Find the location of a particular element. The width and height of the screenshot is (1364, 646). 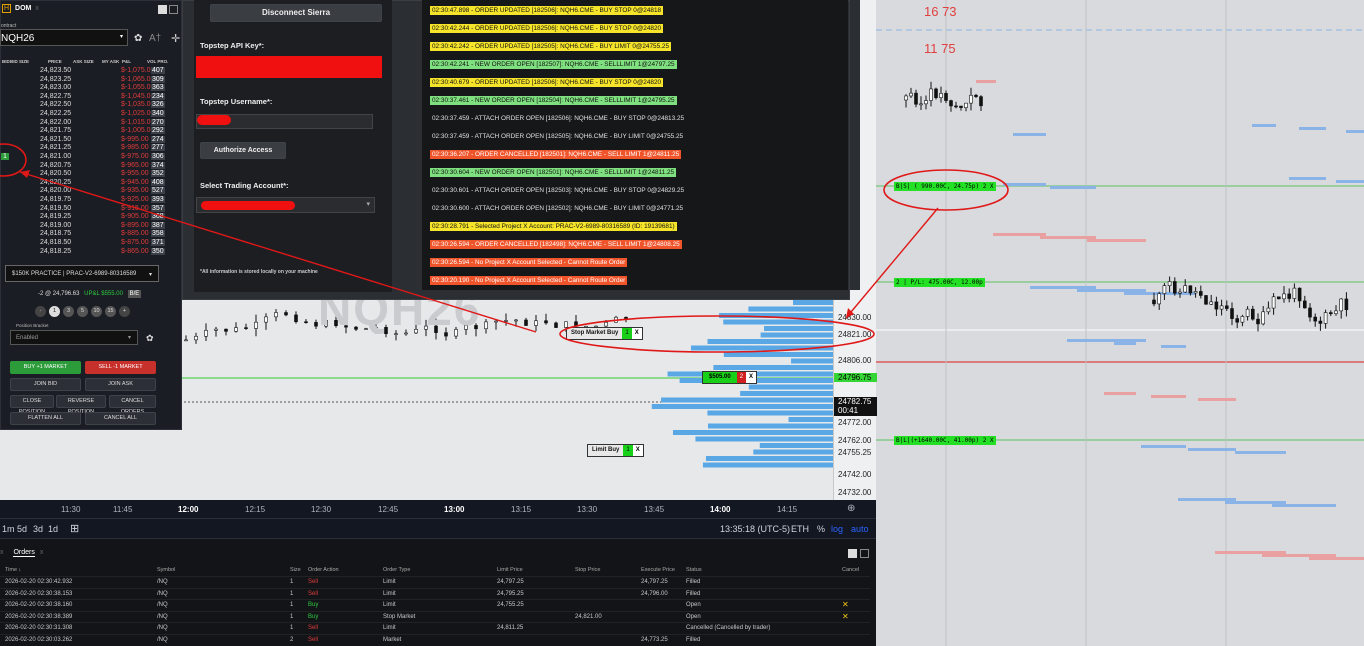

stop-market-buy-tag: Stop Market Buy 1 X is located at coordinates (604, 333).